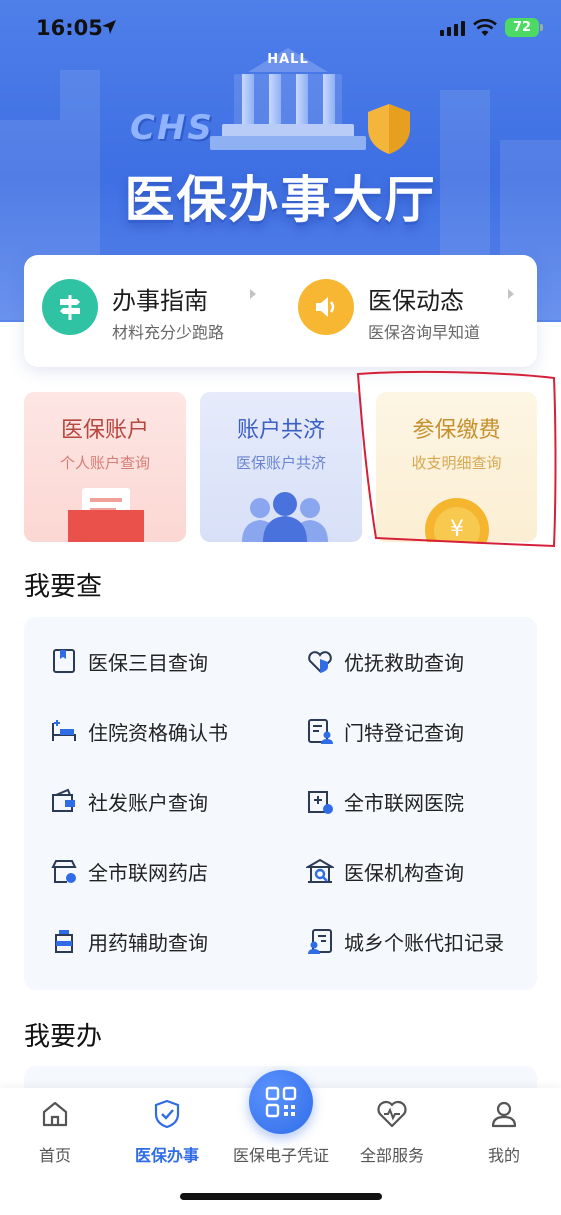 This screenshot has height=1215, width=561. I want to click on signpost-icon, so click(70, 307).